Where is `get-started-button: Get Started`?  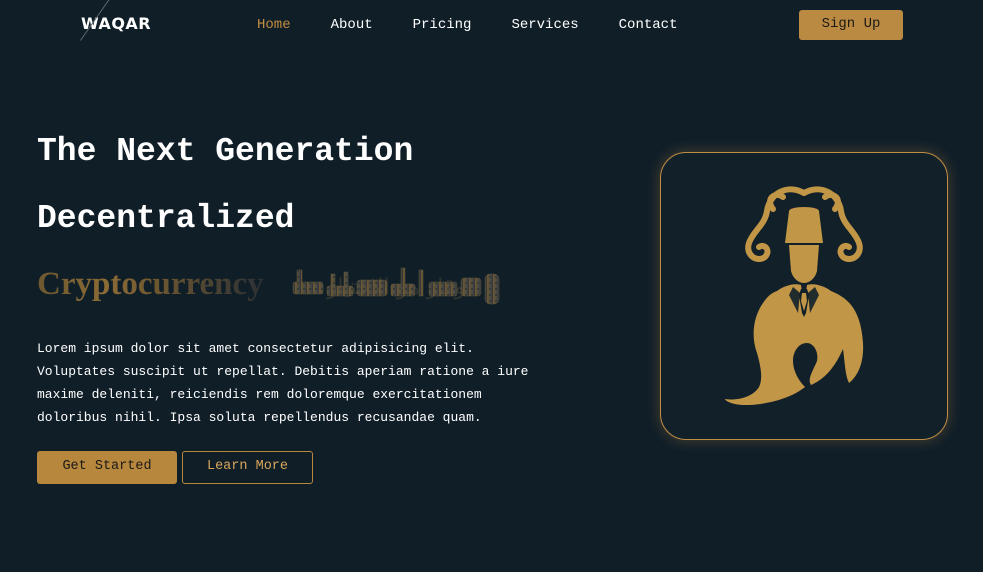
get-started-button: Get Started is located at coordinates (107, 467).